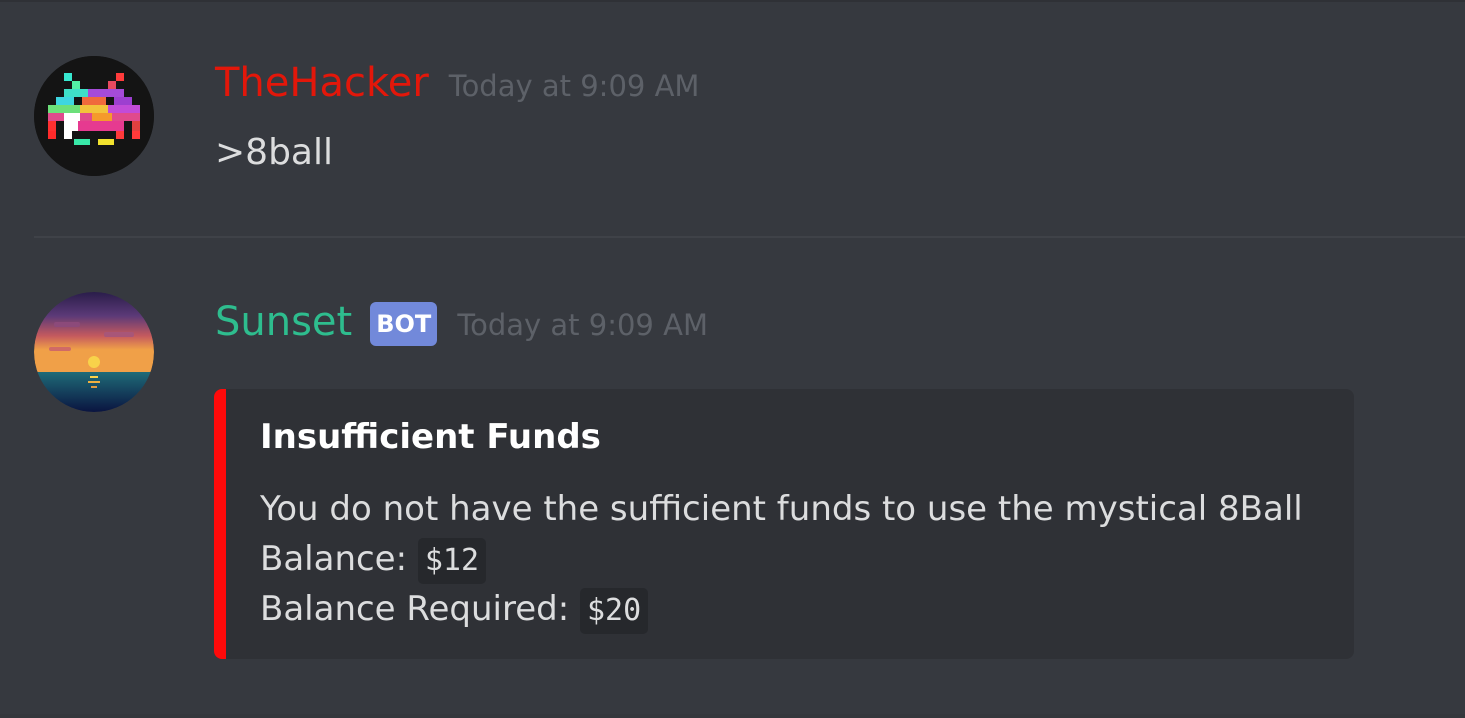 The height and width of the screenshot is (718, 1465). Describe the element at coordinates (415, 609) in the screenshot. I see `required-label: Balance Required:` at that location.